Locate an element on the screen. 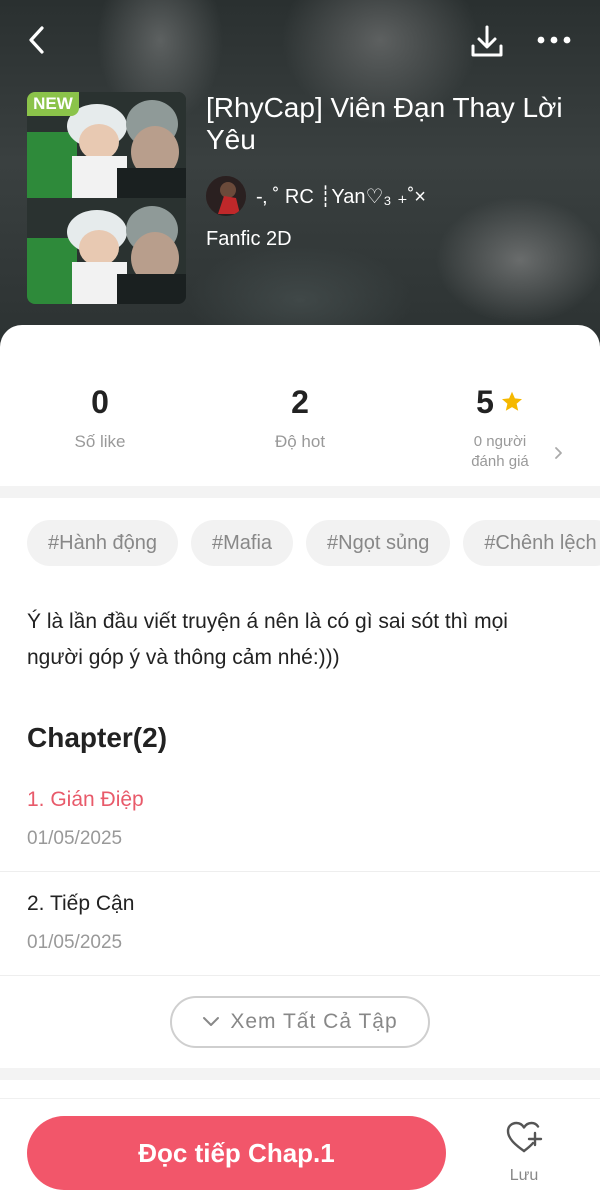 The width and height of the screenshot is (600, 1196). more-button is located at coordinates (554, 40).